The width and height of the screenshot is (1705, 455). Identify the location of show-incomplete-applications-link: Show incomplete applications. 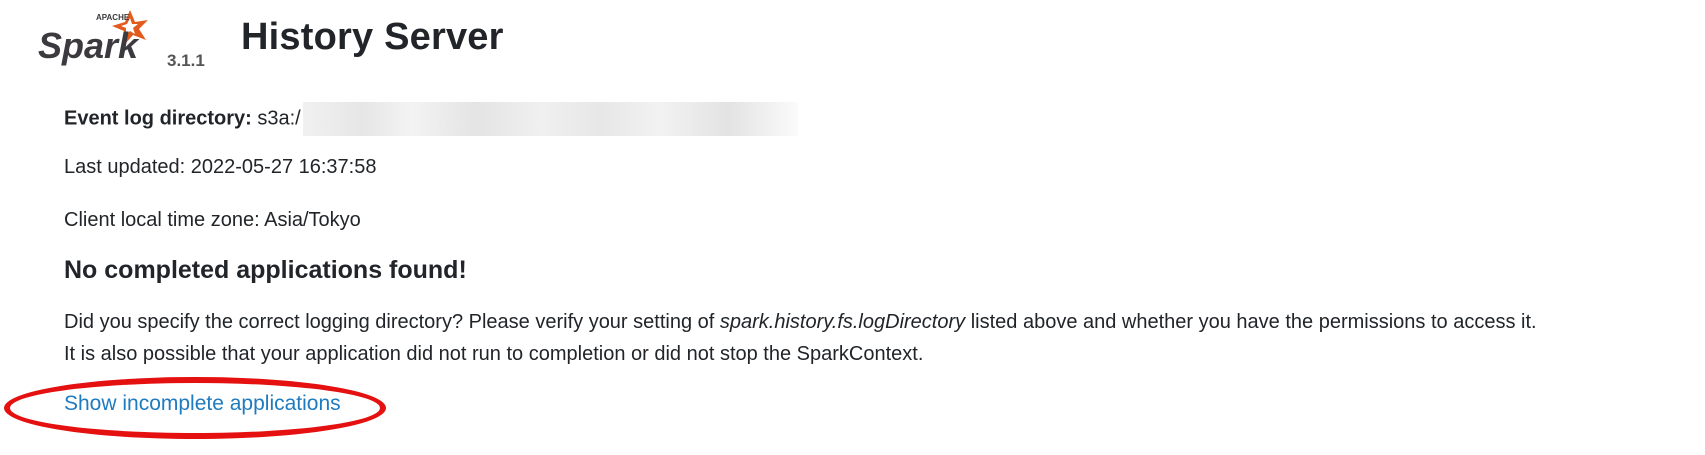
(202, 404).